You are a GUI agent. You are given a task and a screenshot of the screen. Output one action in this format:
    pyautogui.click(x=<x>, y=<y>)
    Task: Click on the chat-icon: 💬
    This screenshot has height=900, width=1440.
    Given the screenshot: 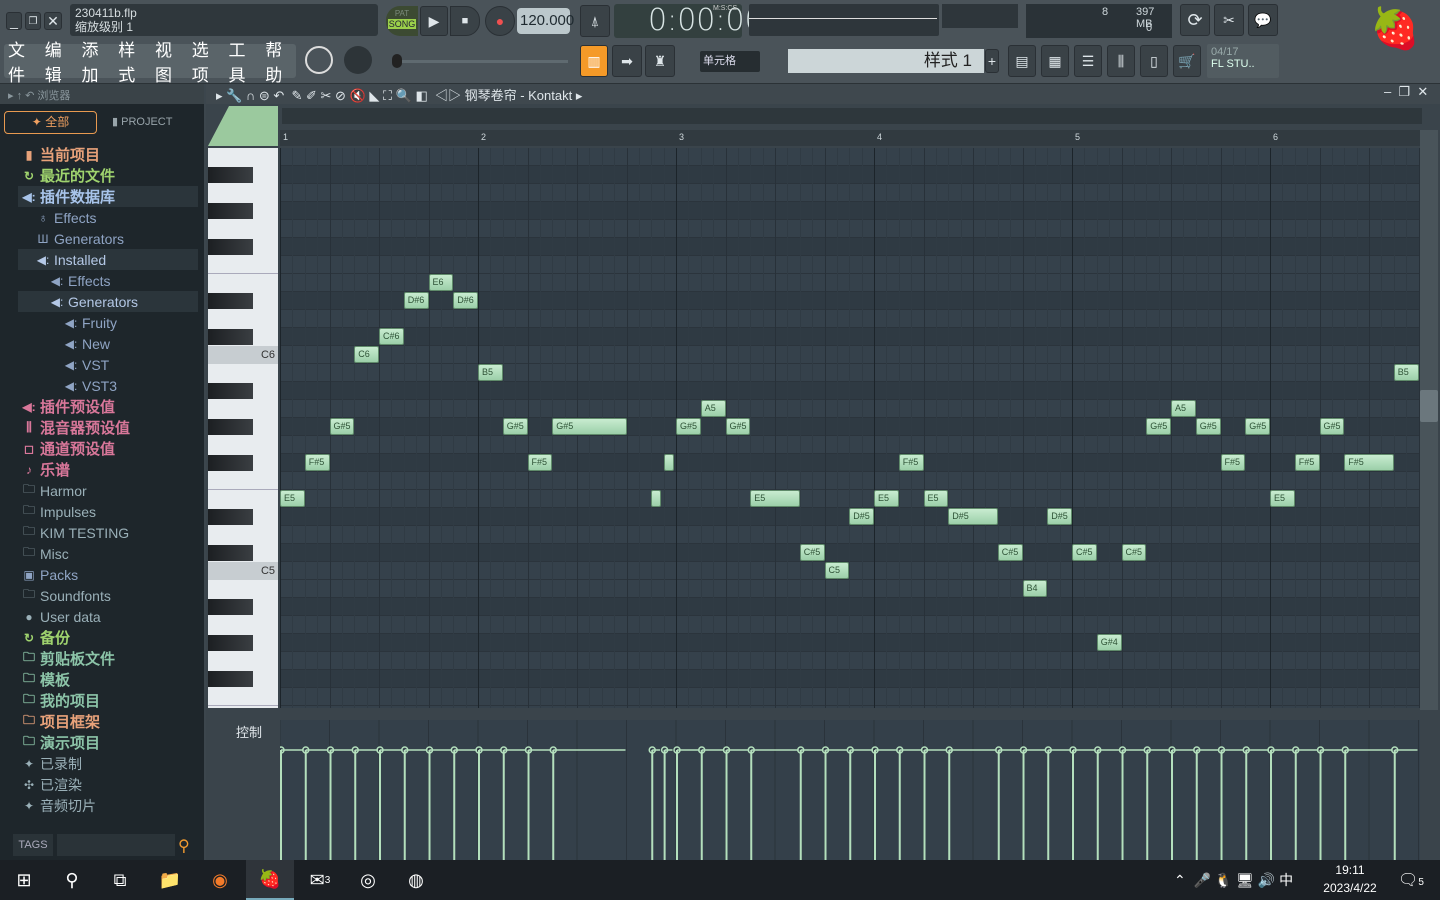 What is the action you would take?
    pyautogui.click(x=1263, y=20)
    